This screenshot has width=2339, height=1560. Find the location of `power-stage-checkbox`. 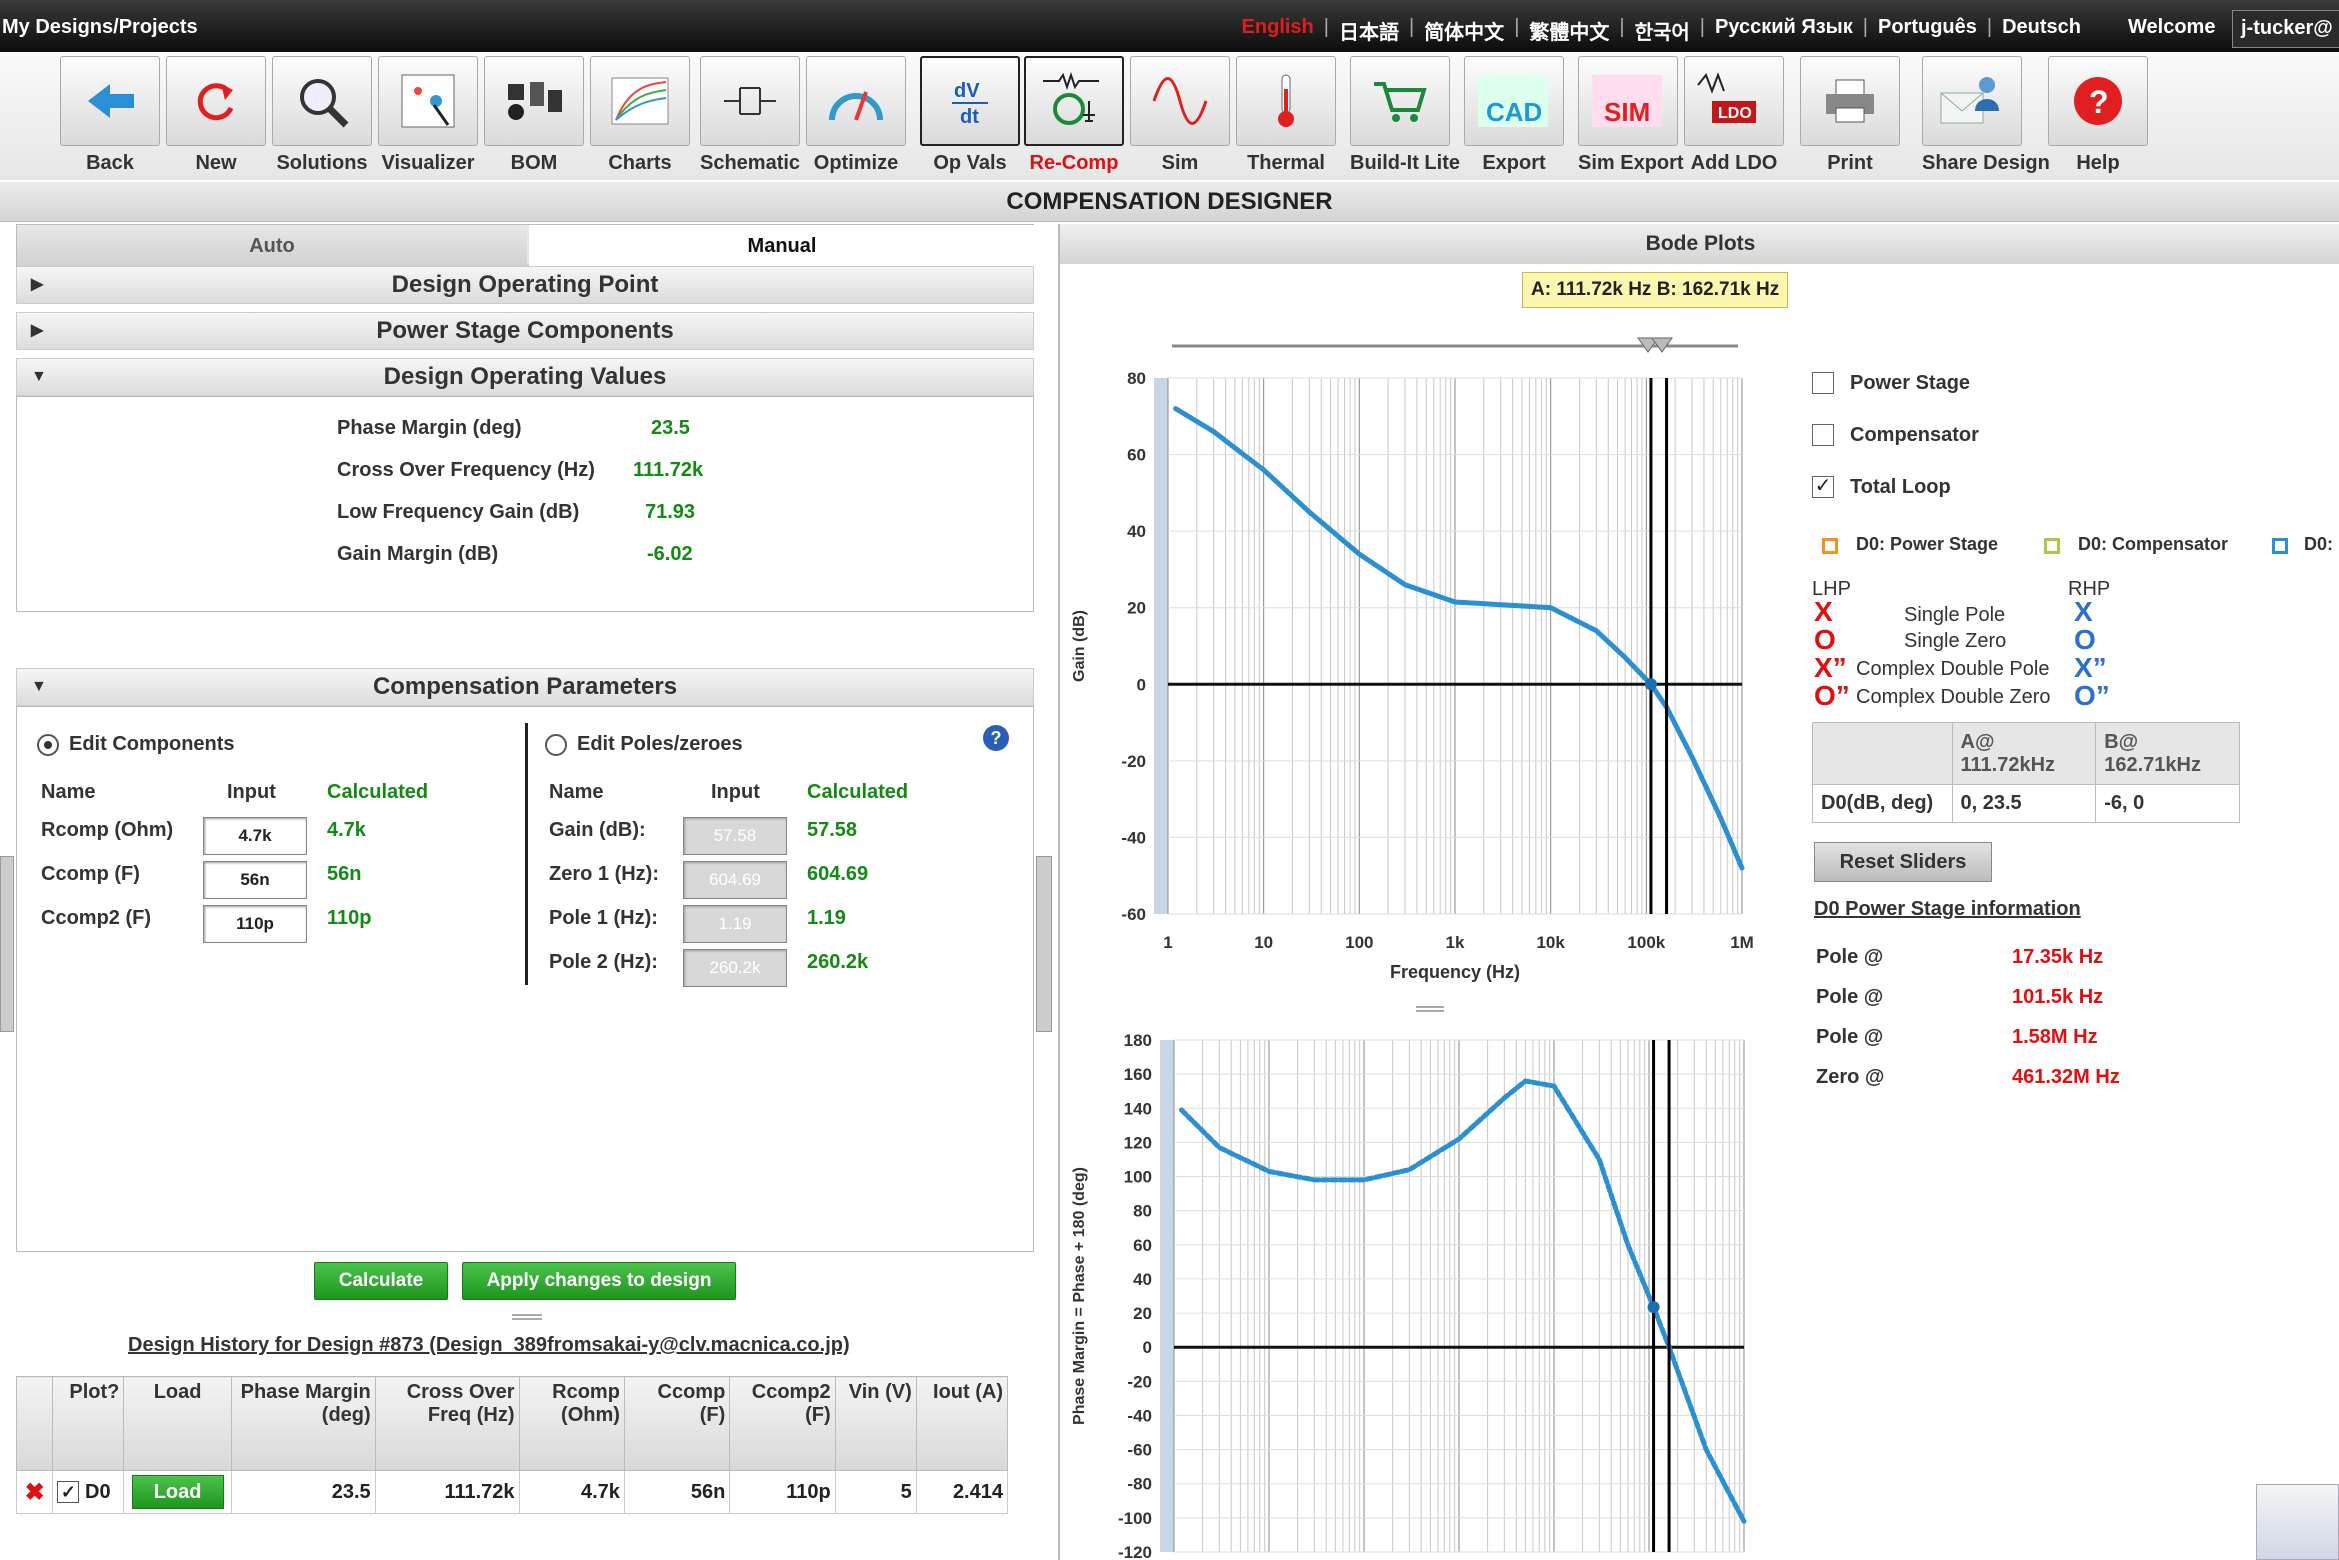

power-stage-checkbox is located at coordinates (1823, 383).